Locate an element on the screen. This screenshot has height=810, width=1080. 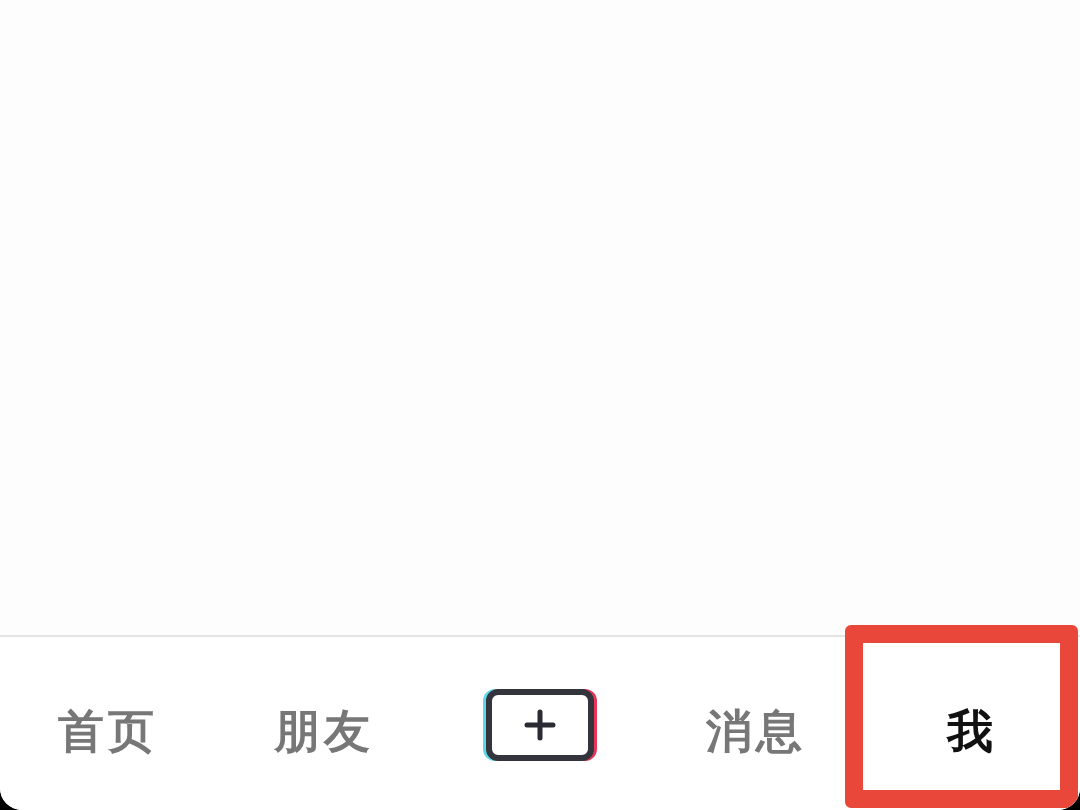
tab: 我 is located at coordinates (972, 731).